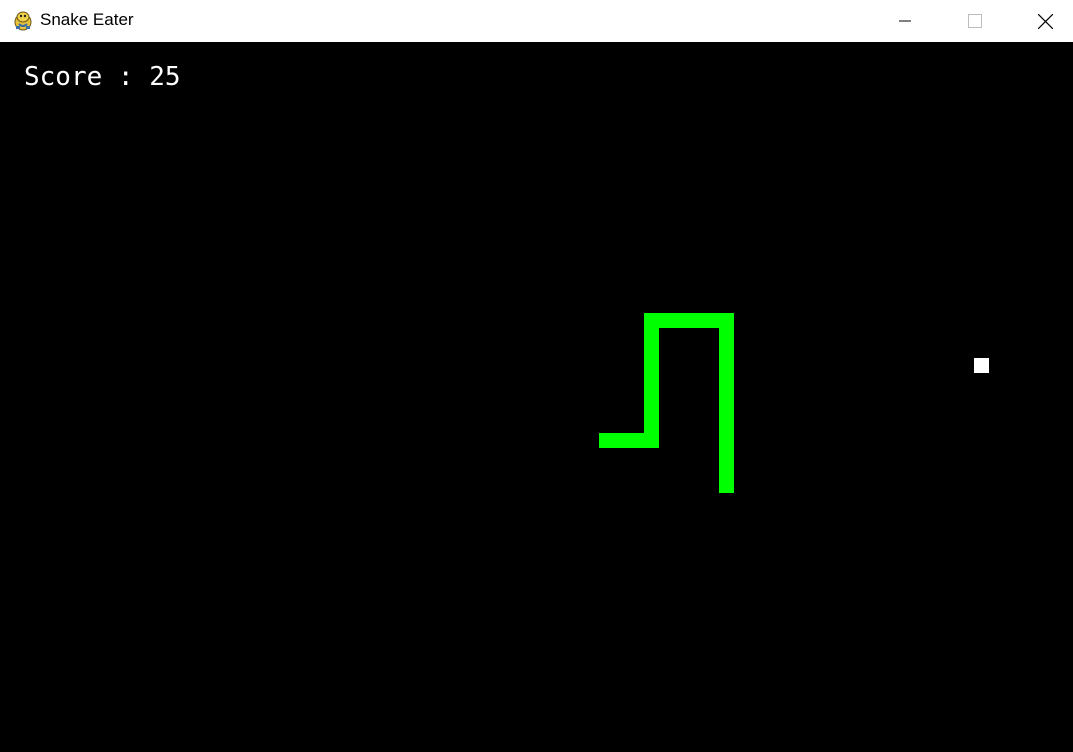 The width and height of the screenshot is (1073, 752). Describe the element at coordinates (726, 403) in the screenshot. I see `snake-head-segment` at that location.